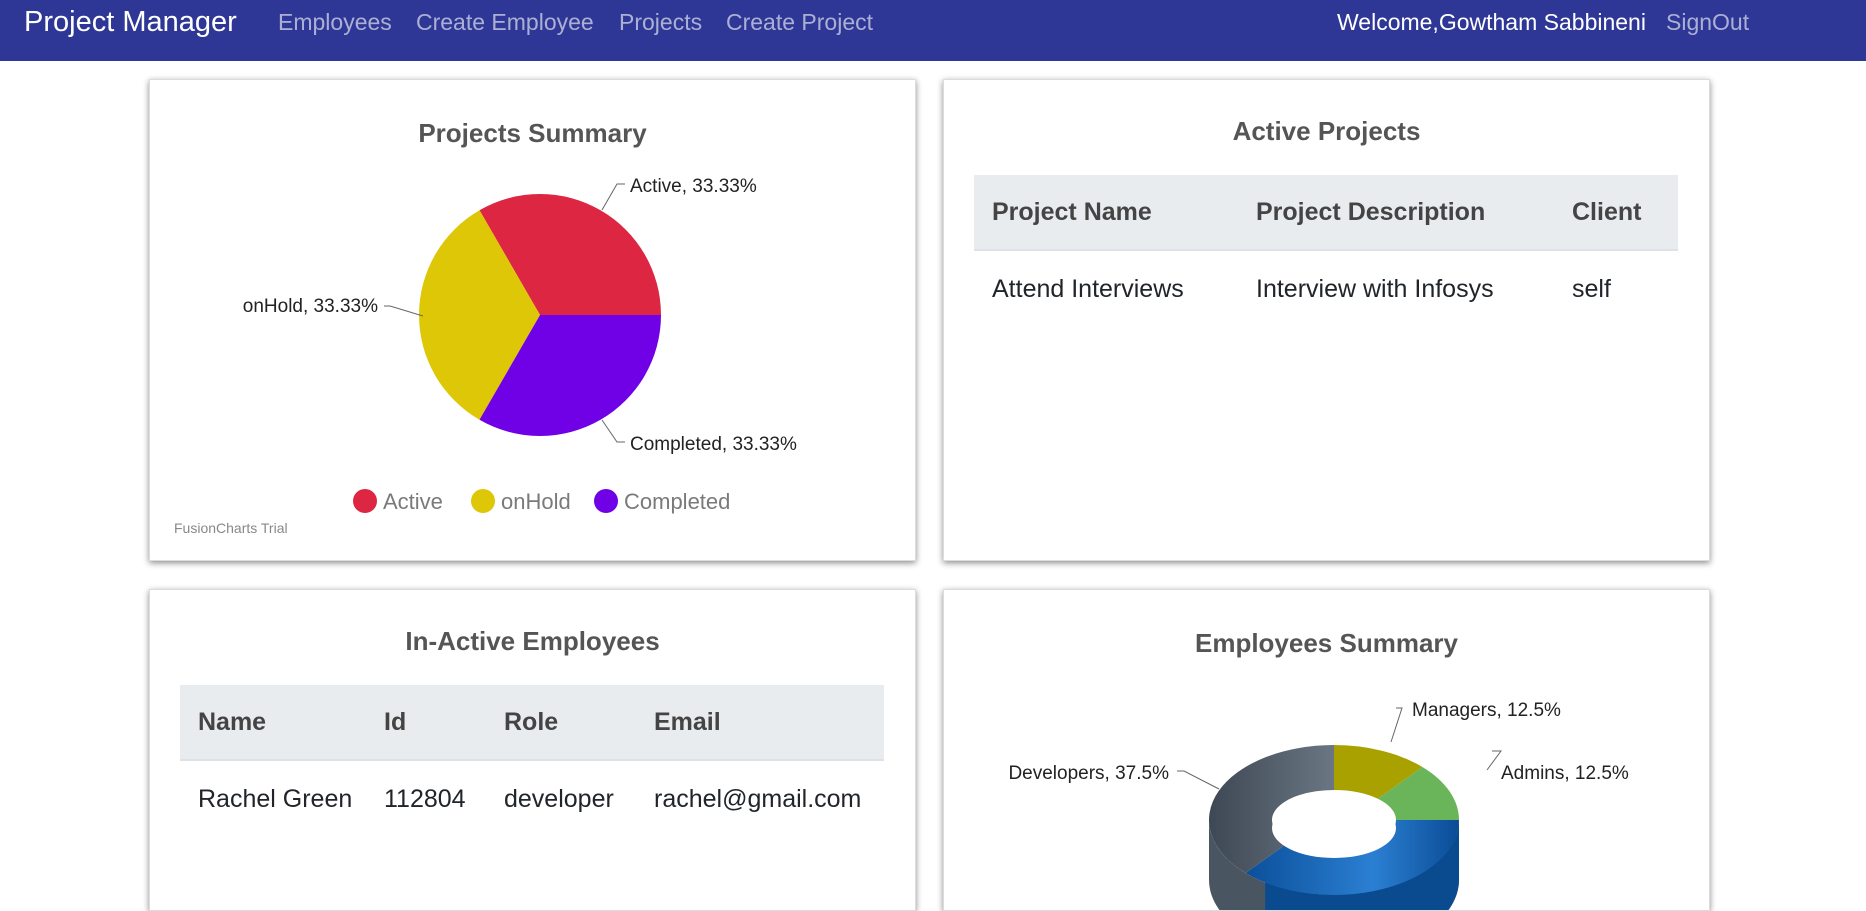 The image size is (1866, 911). I want to click on col-role: Role, so click(561, 723).